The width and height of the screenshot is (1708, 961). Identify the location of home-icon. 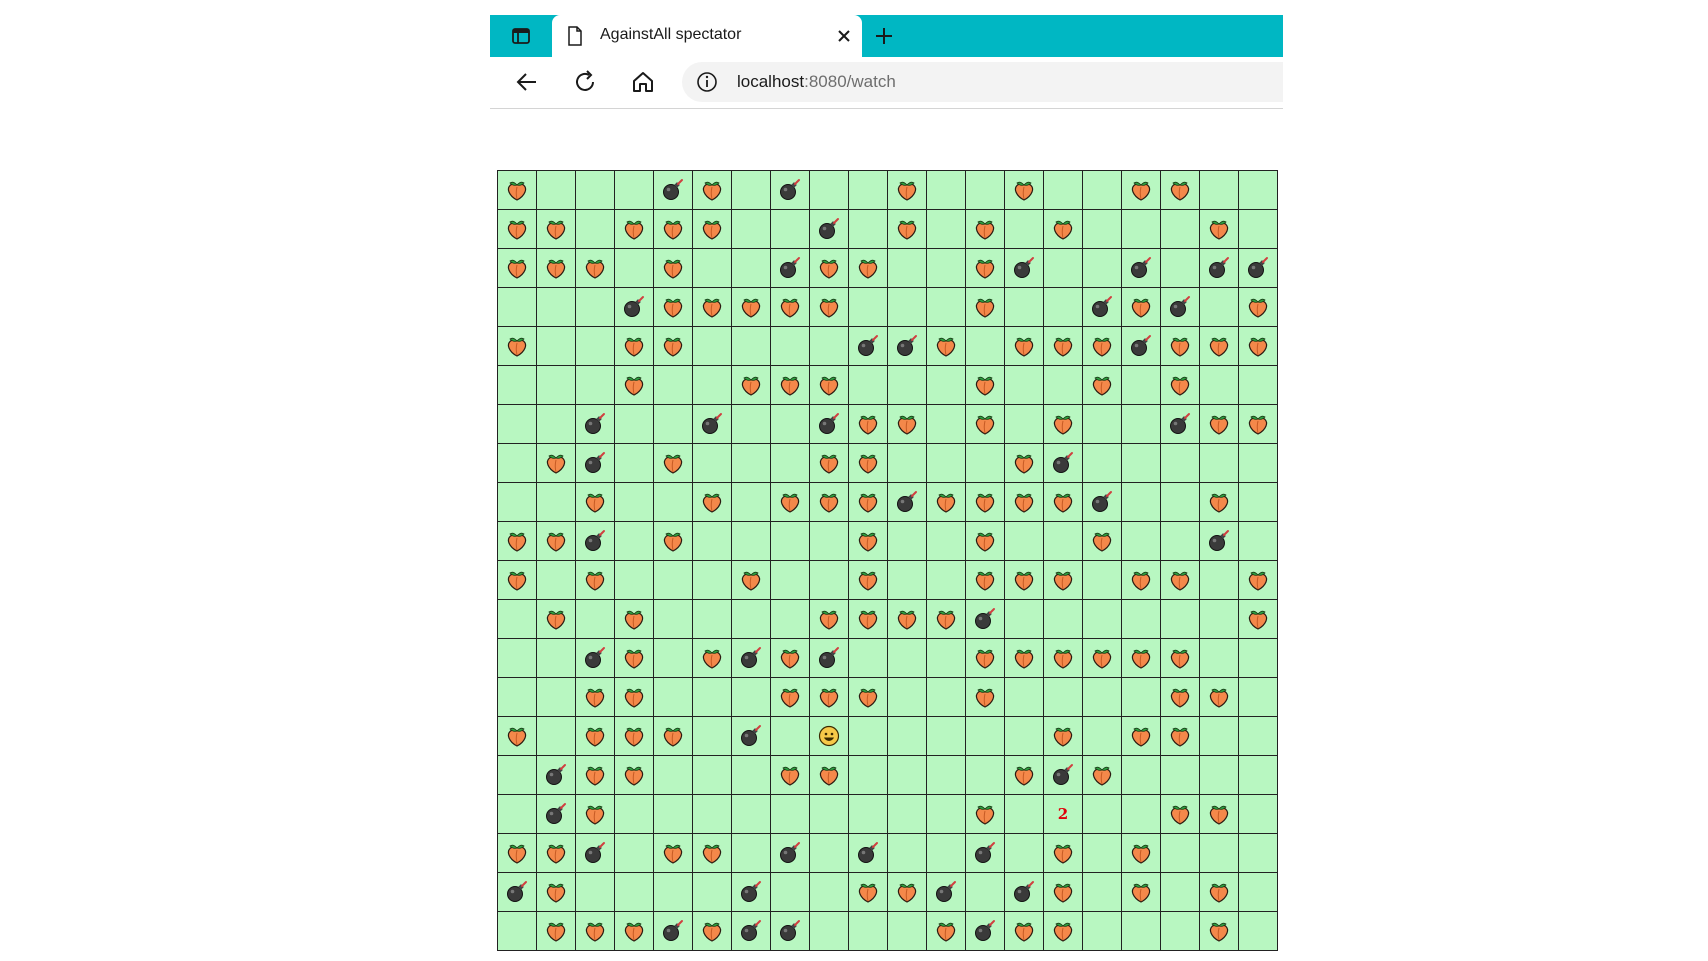
(643, 82).